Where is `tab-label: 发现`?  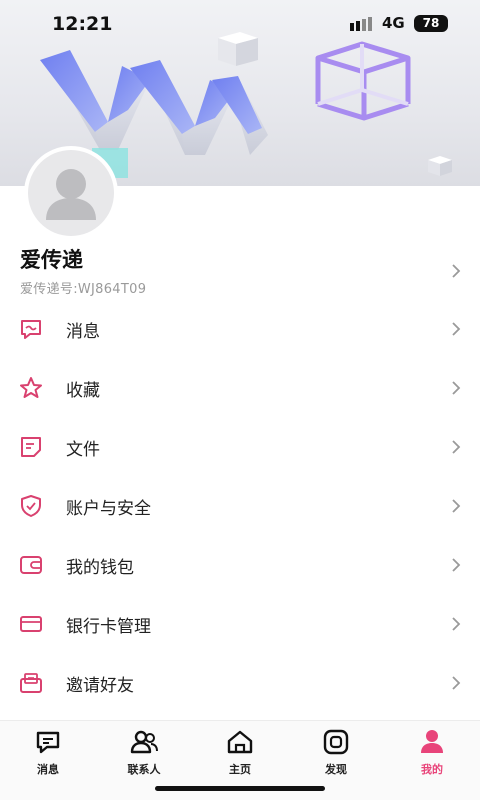 tab-label: 发现 is located at coordinates (336, 769).